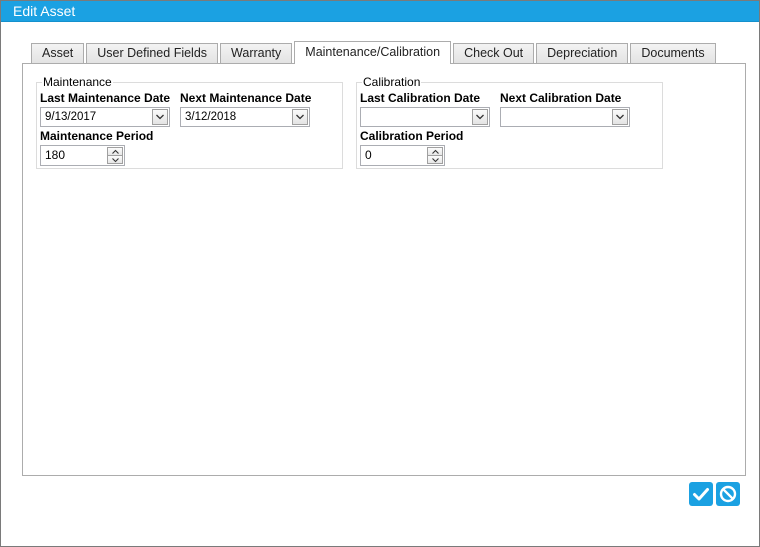 Image resolution: width=760 pixels, height=547 pixels. What do you see at coordinates (105, 98) in the screenshot?
I see `last-maintenance-date-label: Last Maintenance Date` at bounding box center [105, 98].